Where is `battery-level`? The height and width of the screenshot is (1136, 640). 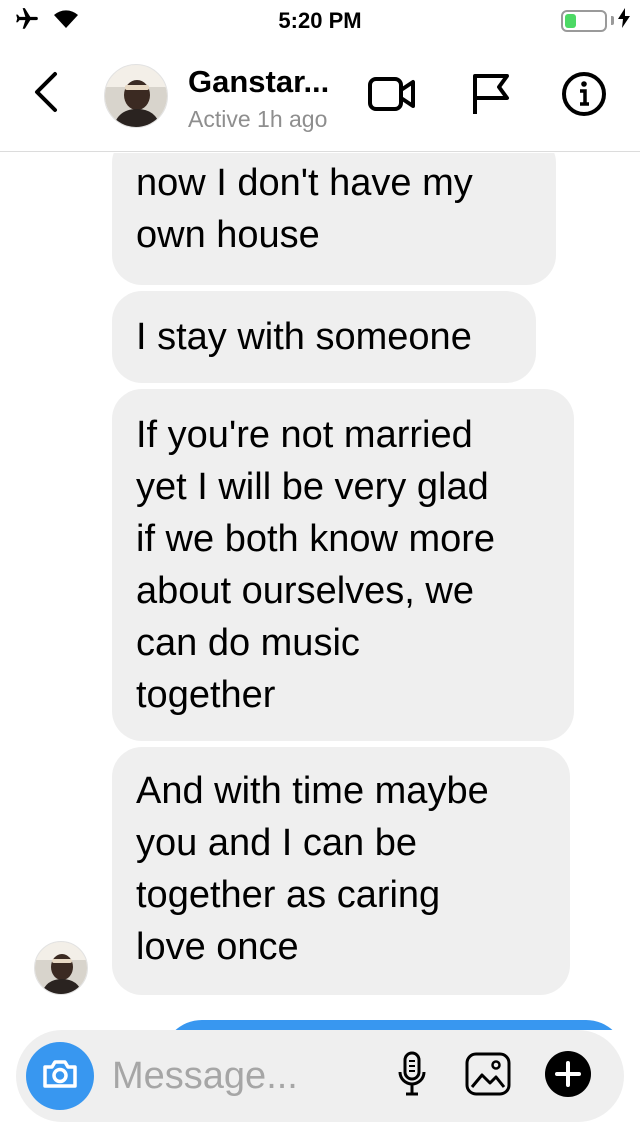
battery-level is located at coordinates (571, 20).